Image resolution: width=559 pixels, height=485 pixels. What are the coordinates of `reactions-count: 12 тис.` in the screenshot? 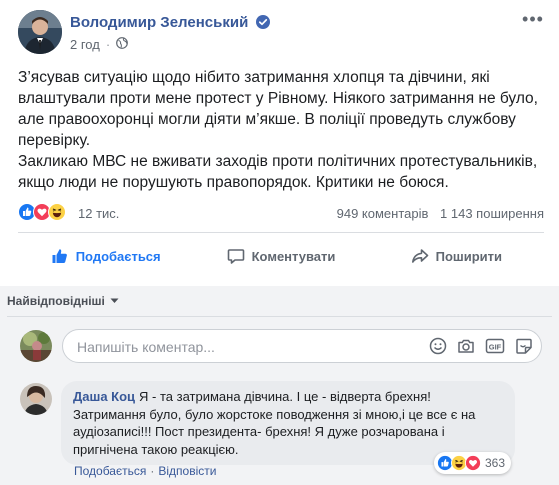 It's located at (98, 213).